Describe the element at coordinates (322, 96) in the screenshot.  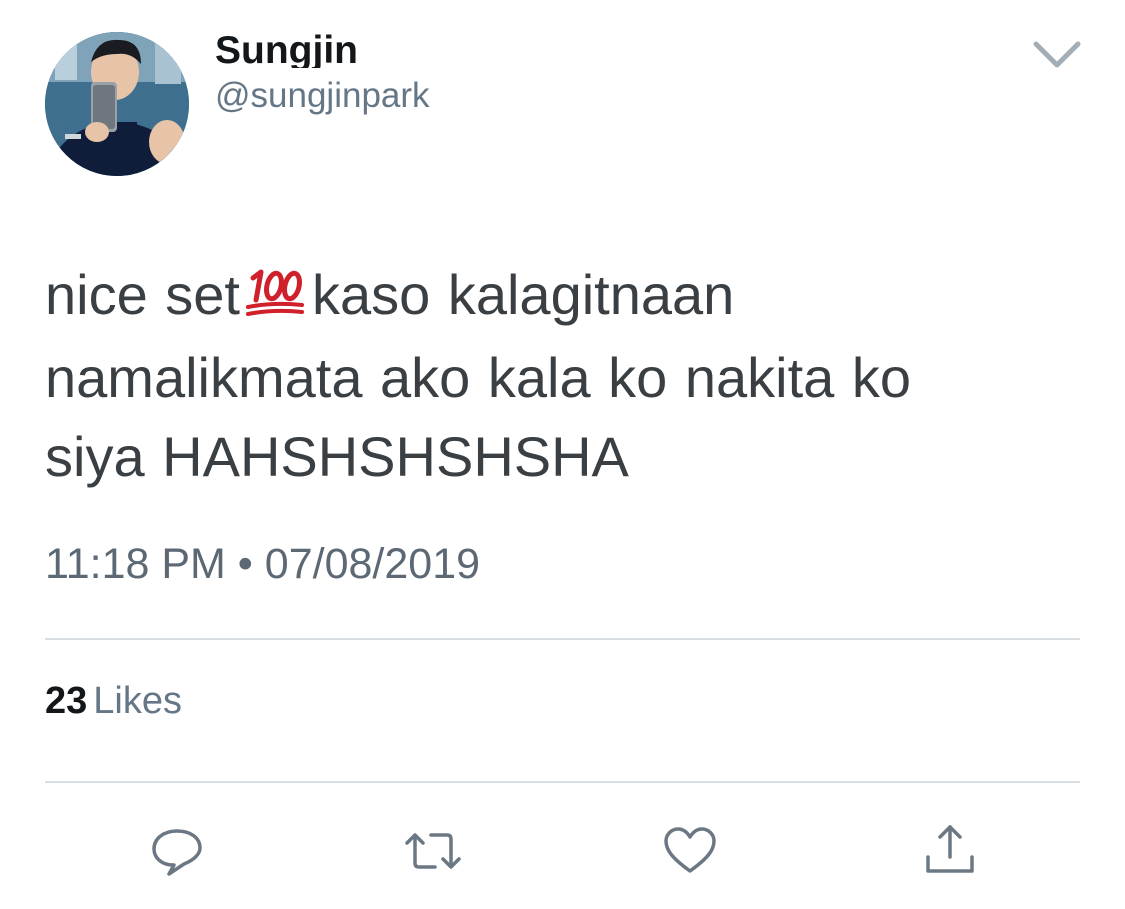
I see `user-handle: @sungjinpark` at that location.